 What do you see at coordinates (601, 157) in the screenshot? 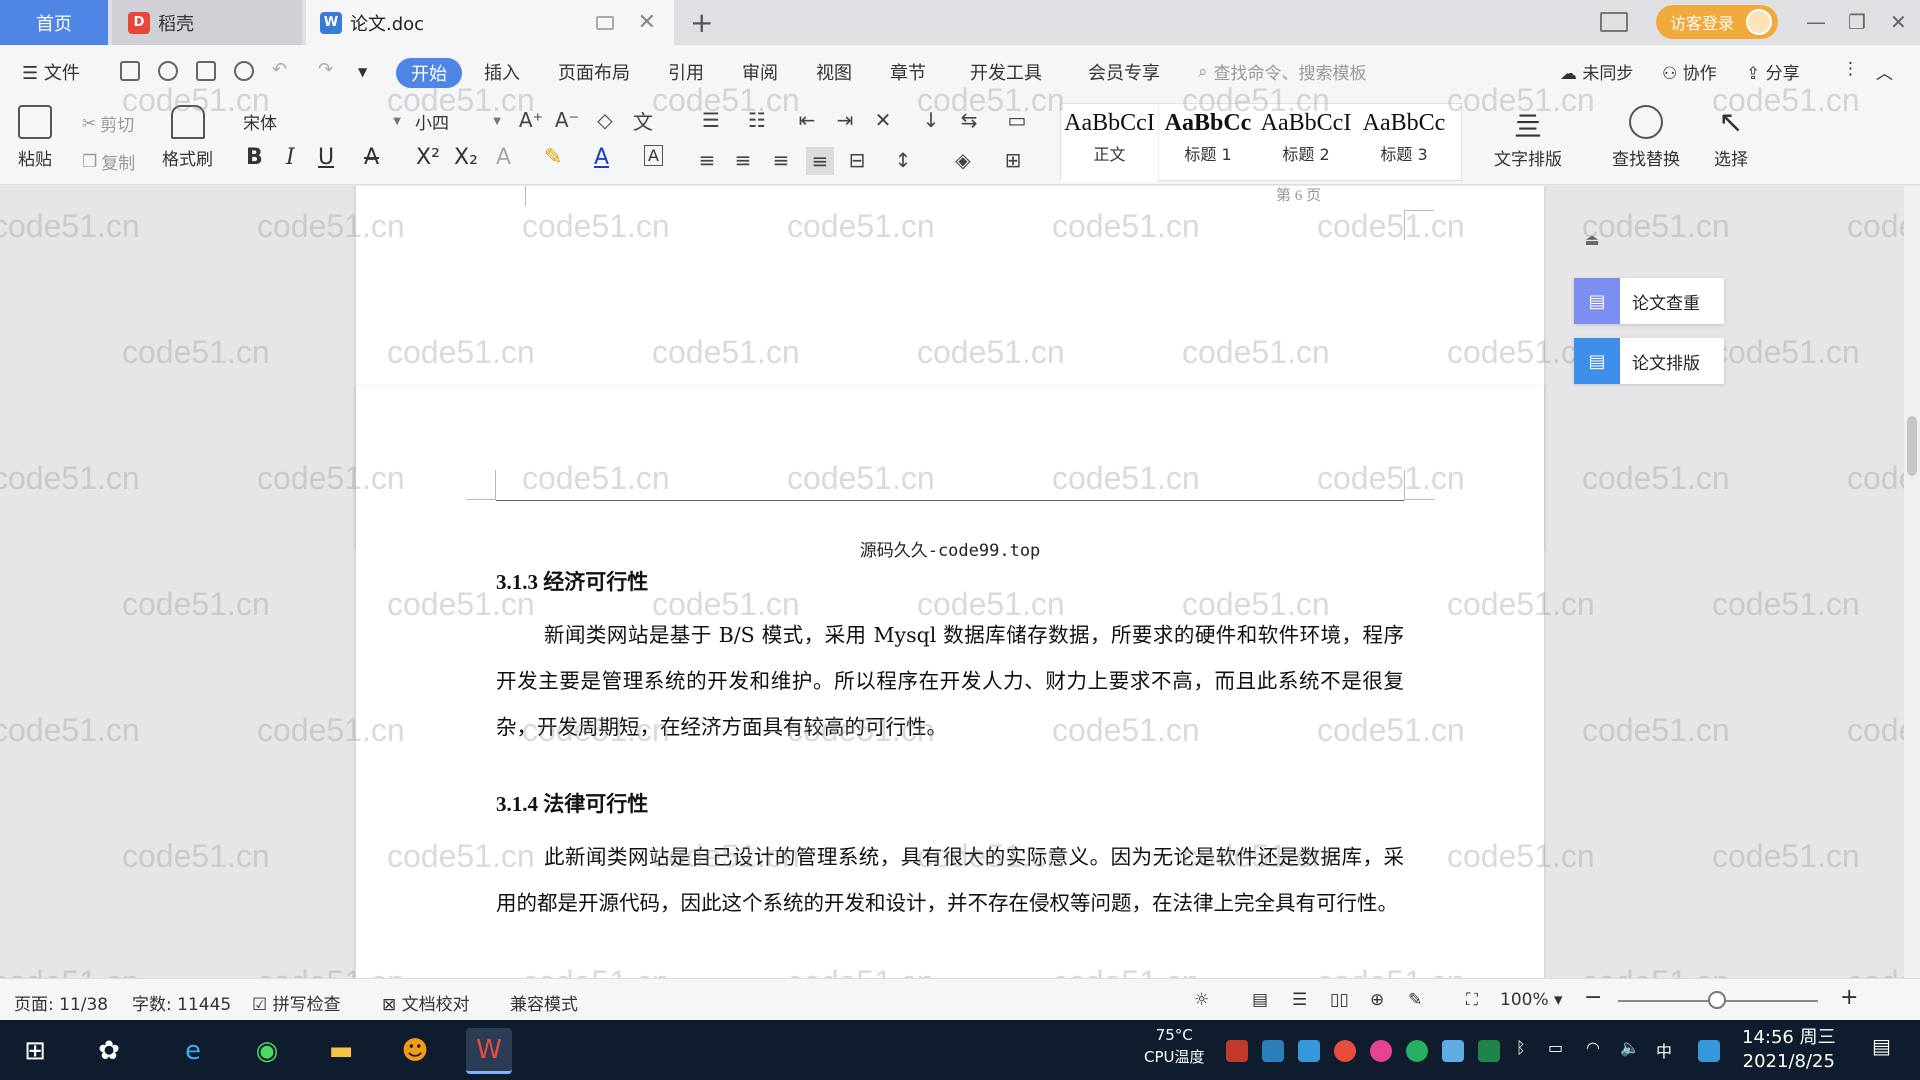
I see `font-color-icon: A` at bounding box center [601, 157].